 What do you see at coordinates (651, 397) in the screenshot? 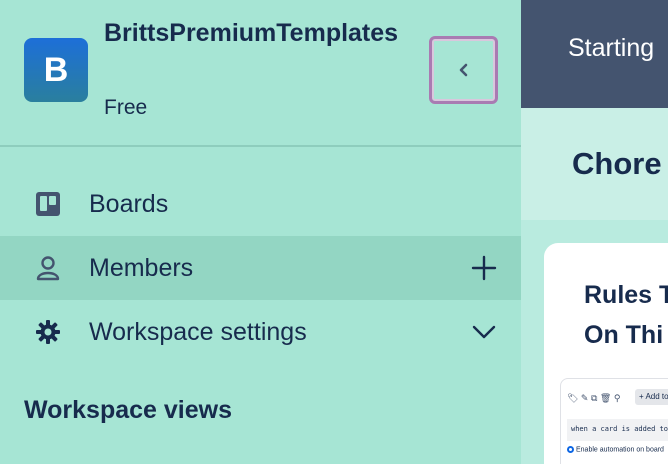
I see `mini-add-button: + Add to` at bounding box center [651, 397].